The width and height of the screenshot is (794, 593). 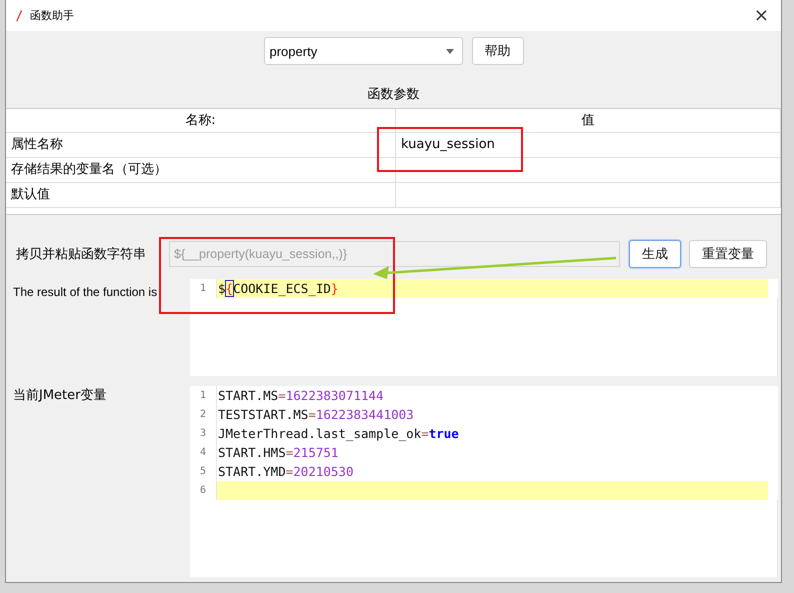 What do you see at coordinates (450, 51) in the screenshot?
I see `caret-icon` at bounding box center [450, 51].